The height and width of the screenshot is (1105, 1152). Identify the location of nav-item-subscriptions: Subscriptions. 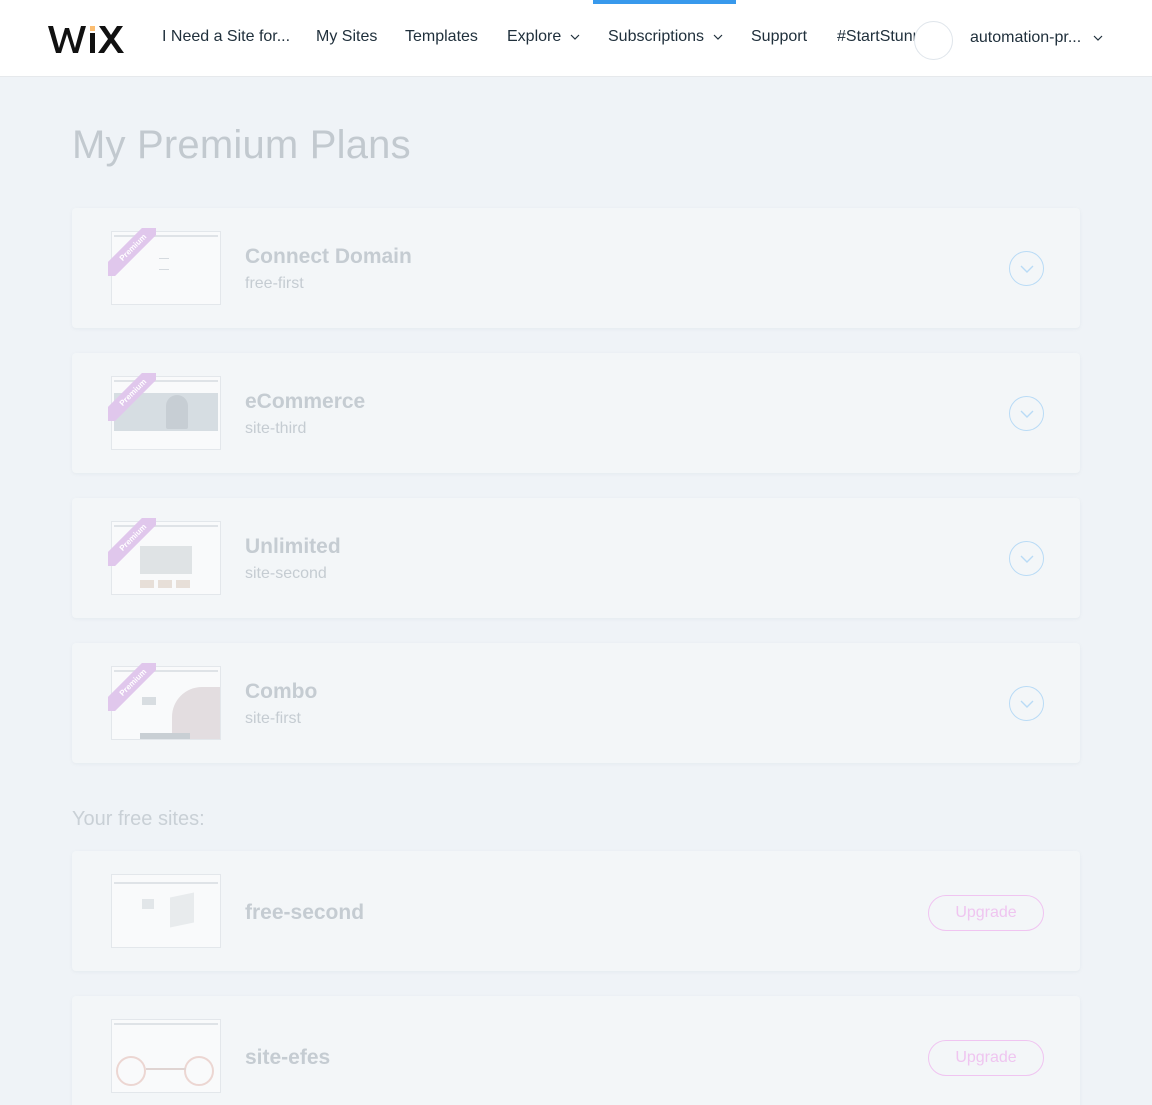
(665, 37).